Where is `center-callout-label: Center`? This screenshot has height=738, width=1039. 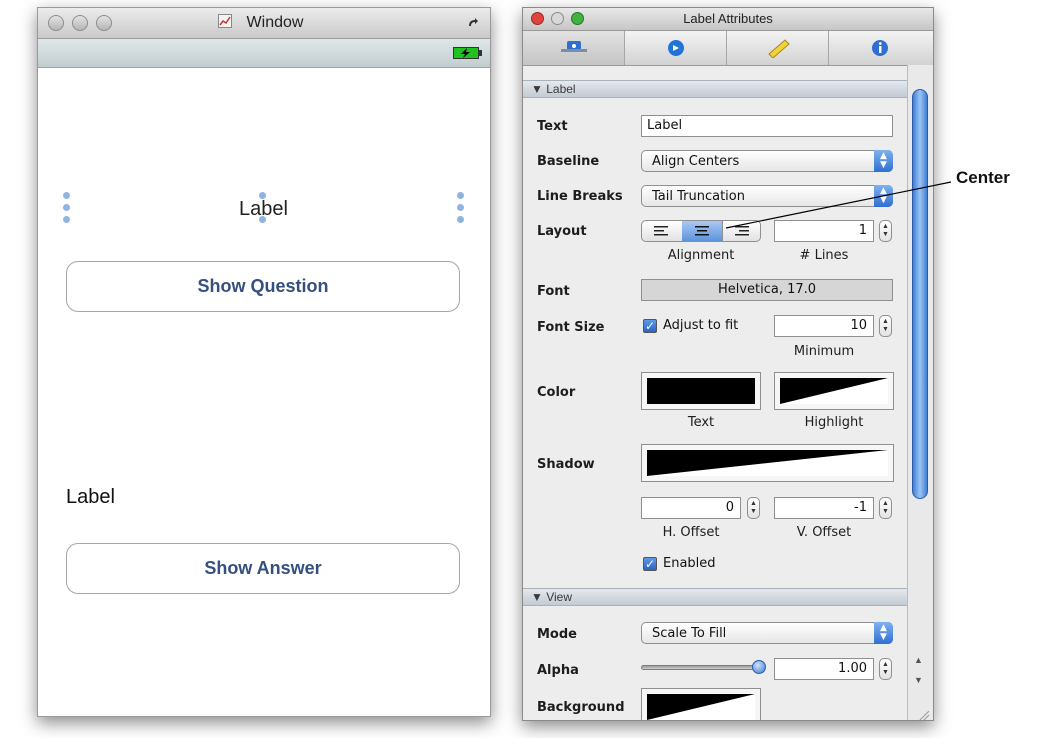 center-callout-label: Center is located at coordinates (983, 177).